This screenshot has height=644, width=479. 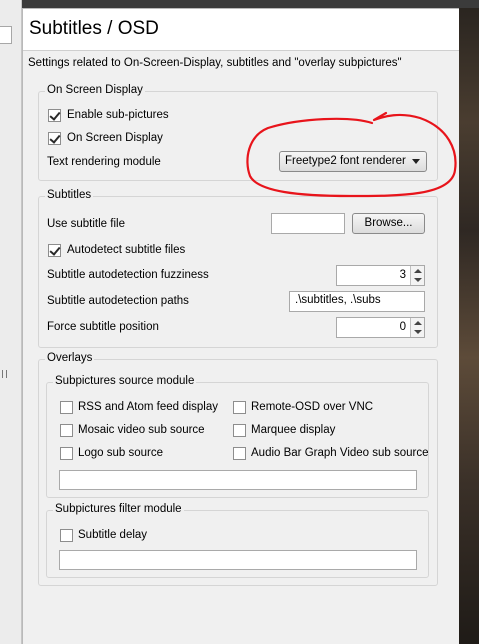 I want to click on filter-module-group: Subpictures filter module Subtitle delay, so click(x=237, y=540).